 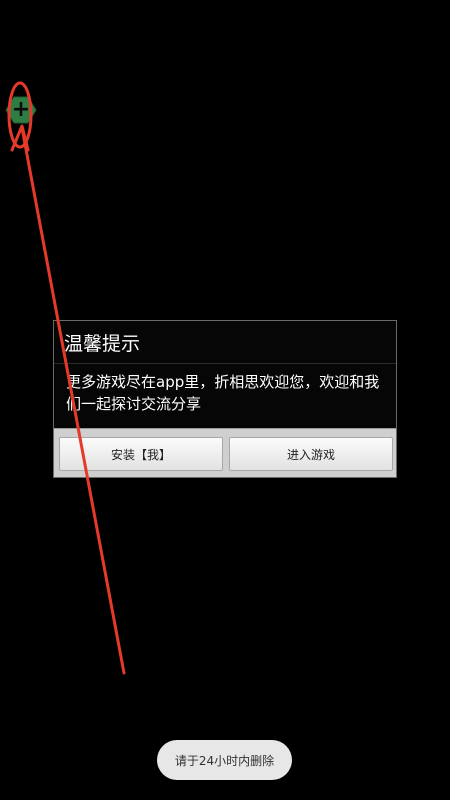 I want to click on enter-game-button: 进入游戏, so click(x=311, y=454).